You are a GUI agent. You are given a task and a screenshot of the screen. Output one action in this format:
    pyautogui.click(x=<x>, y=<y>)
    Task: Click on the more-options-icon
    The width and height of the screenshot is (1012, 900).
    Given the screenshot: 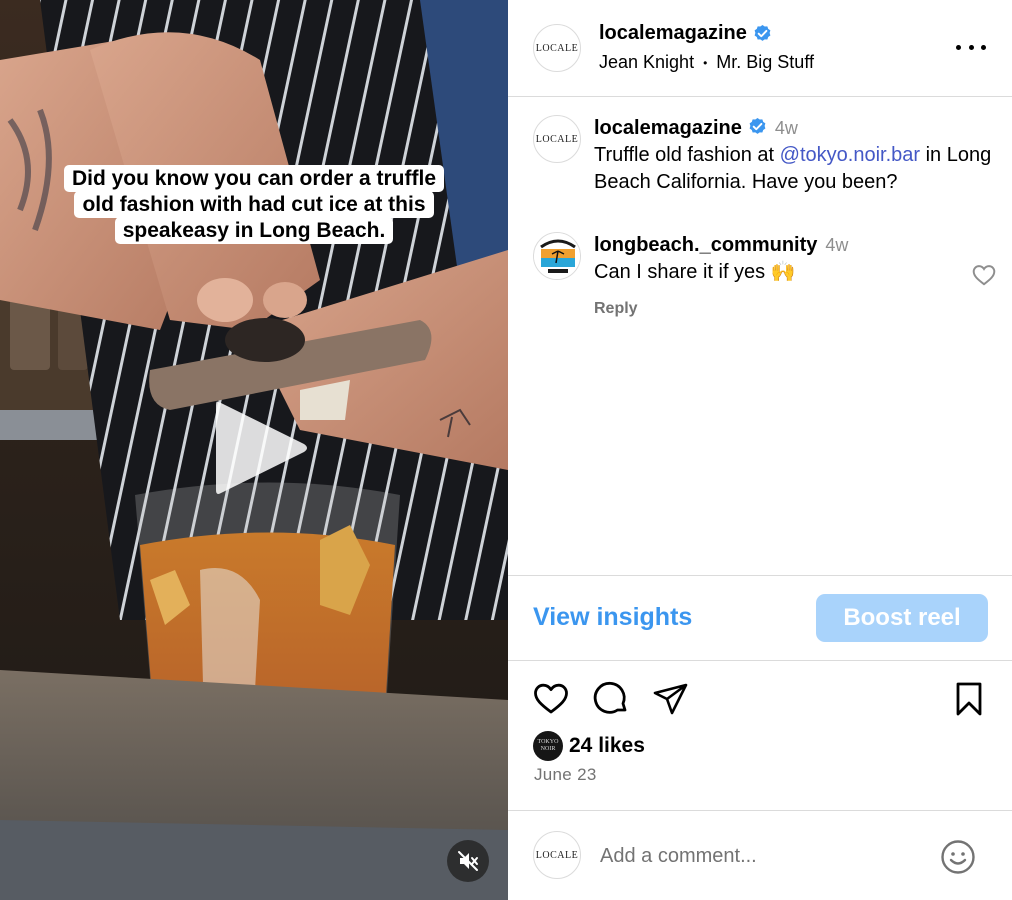 What is the action you would take?
    pyautogui.click(x=971, y=47)
    